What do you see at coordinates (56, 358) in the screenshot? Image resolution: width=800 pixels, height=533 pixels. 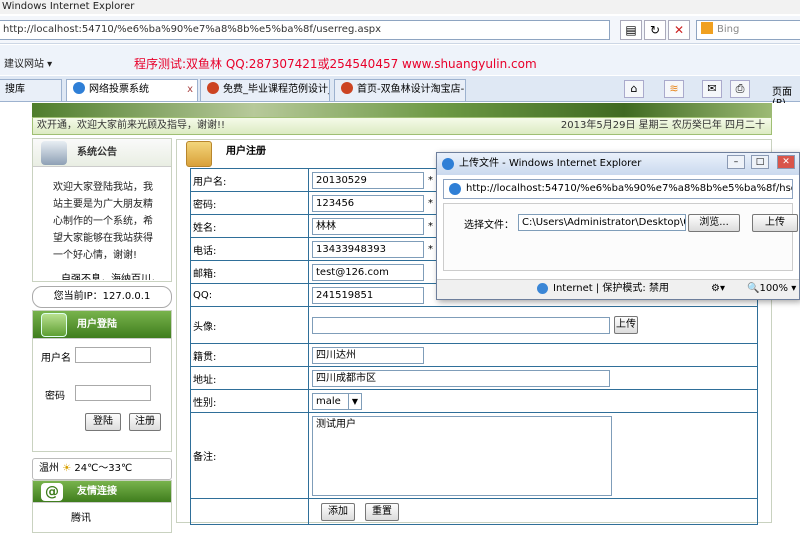 I see `username-label: 用户名` at bounding box center [56, 358].